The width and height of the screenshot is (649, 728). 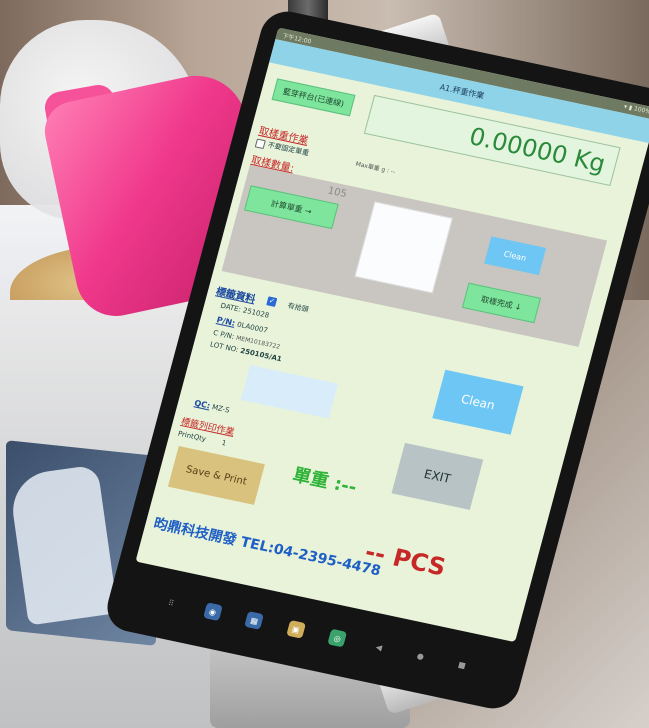 What do you see at coordinates (252, 327) in the screenshot?
I see `pn-value: 0LA0007` at bounding box center [252, 327].